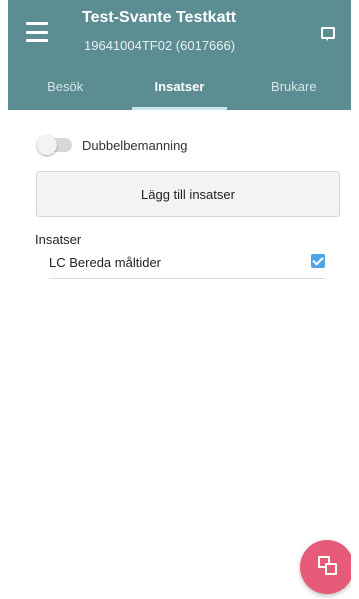 This screenshot has width=359, height=599. Describe the element at coordinates (159, 17) in the screenshot. I see `page-title: Test-Svante Testkatt` at that location.